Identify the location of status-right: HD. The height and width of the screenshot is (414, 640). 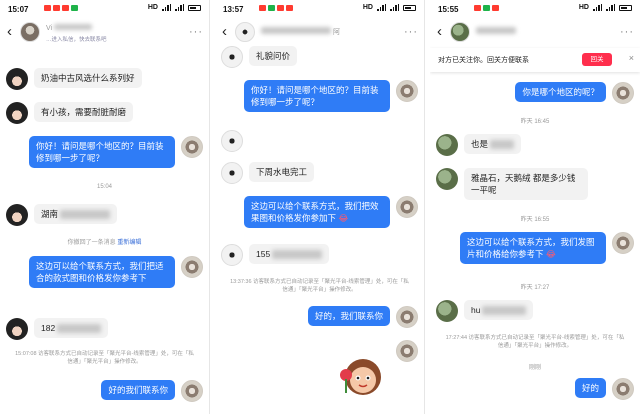
(174, 7).